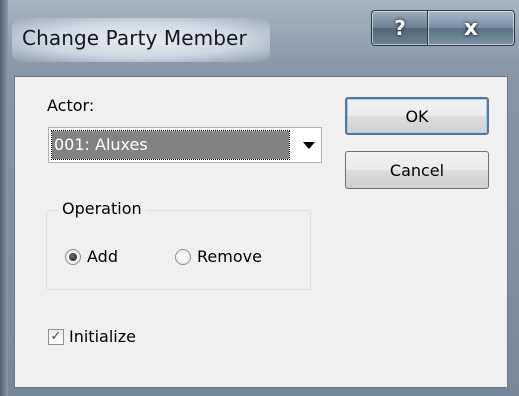 The width and height of the screenshot is (519, 396). Describe the element at coordinates (229, 256) in the screenshot. I see `radio-remove-label: Remove` at that location.